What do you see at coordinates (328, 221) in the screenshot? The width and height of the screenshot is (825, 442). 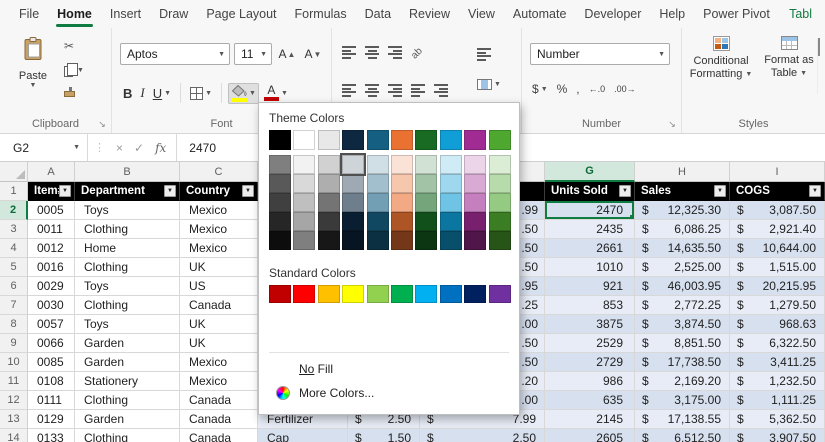 I see `theme-tint-r4-c3` at bounding box center [328, 221].